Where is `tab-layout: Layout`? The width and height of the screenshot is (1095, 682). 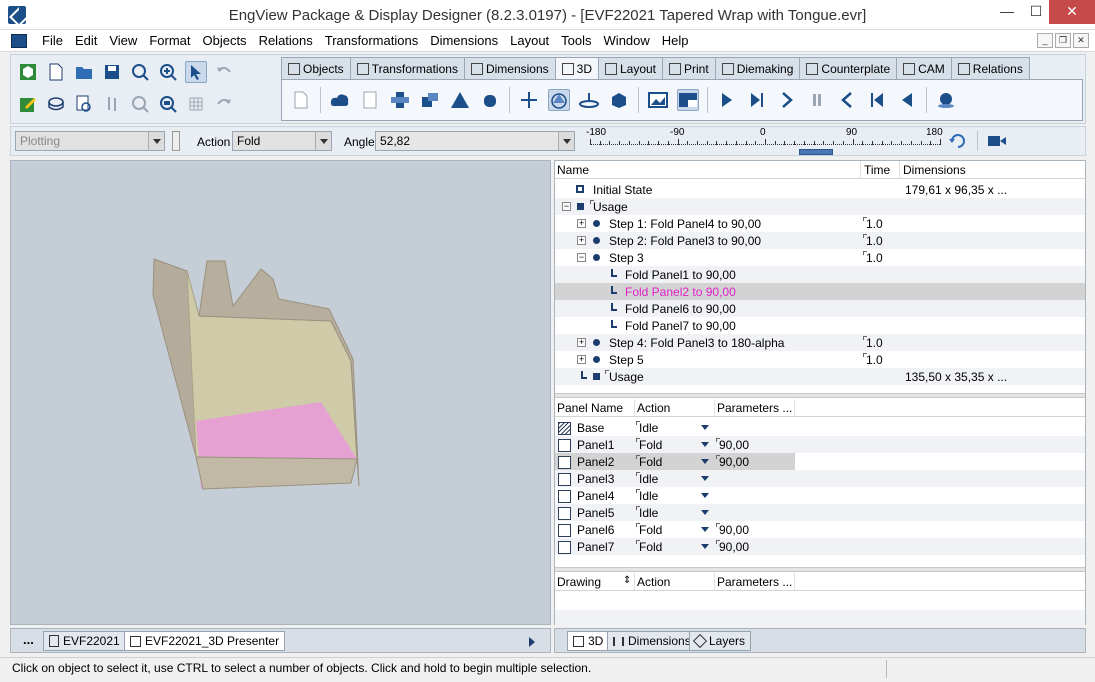 tab-layout: Layout is located at coordinates (630, 68).